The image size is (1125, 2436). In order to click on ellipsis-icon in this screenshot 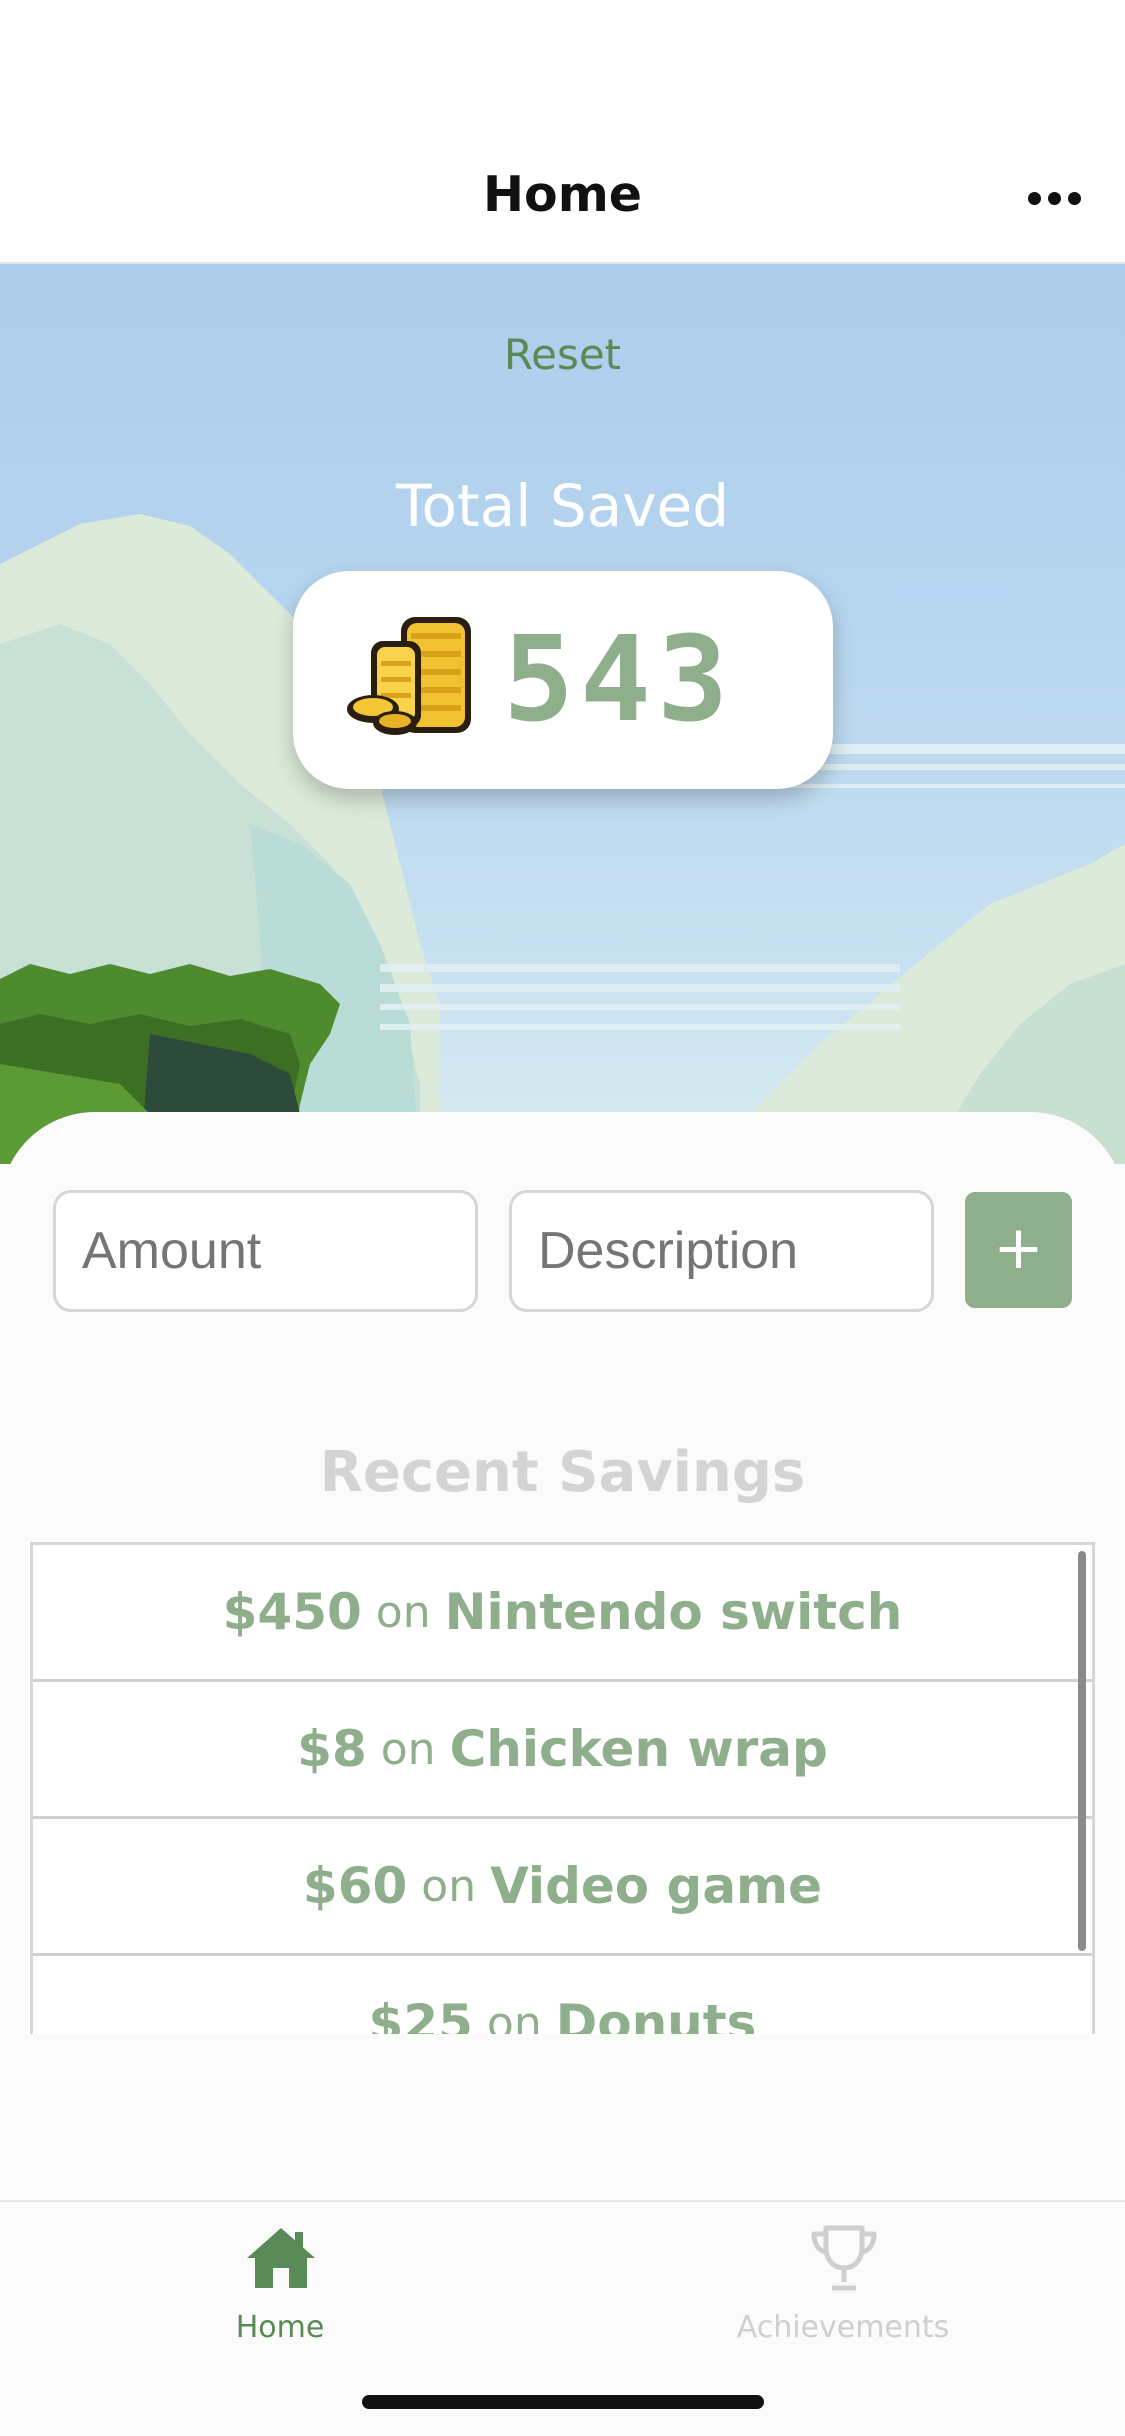, I will do `click(1054, 198)`.